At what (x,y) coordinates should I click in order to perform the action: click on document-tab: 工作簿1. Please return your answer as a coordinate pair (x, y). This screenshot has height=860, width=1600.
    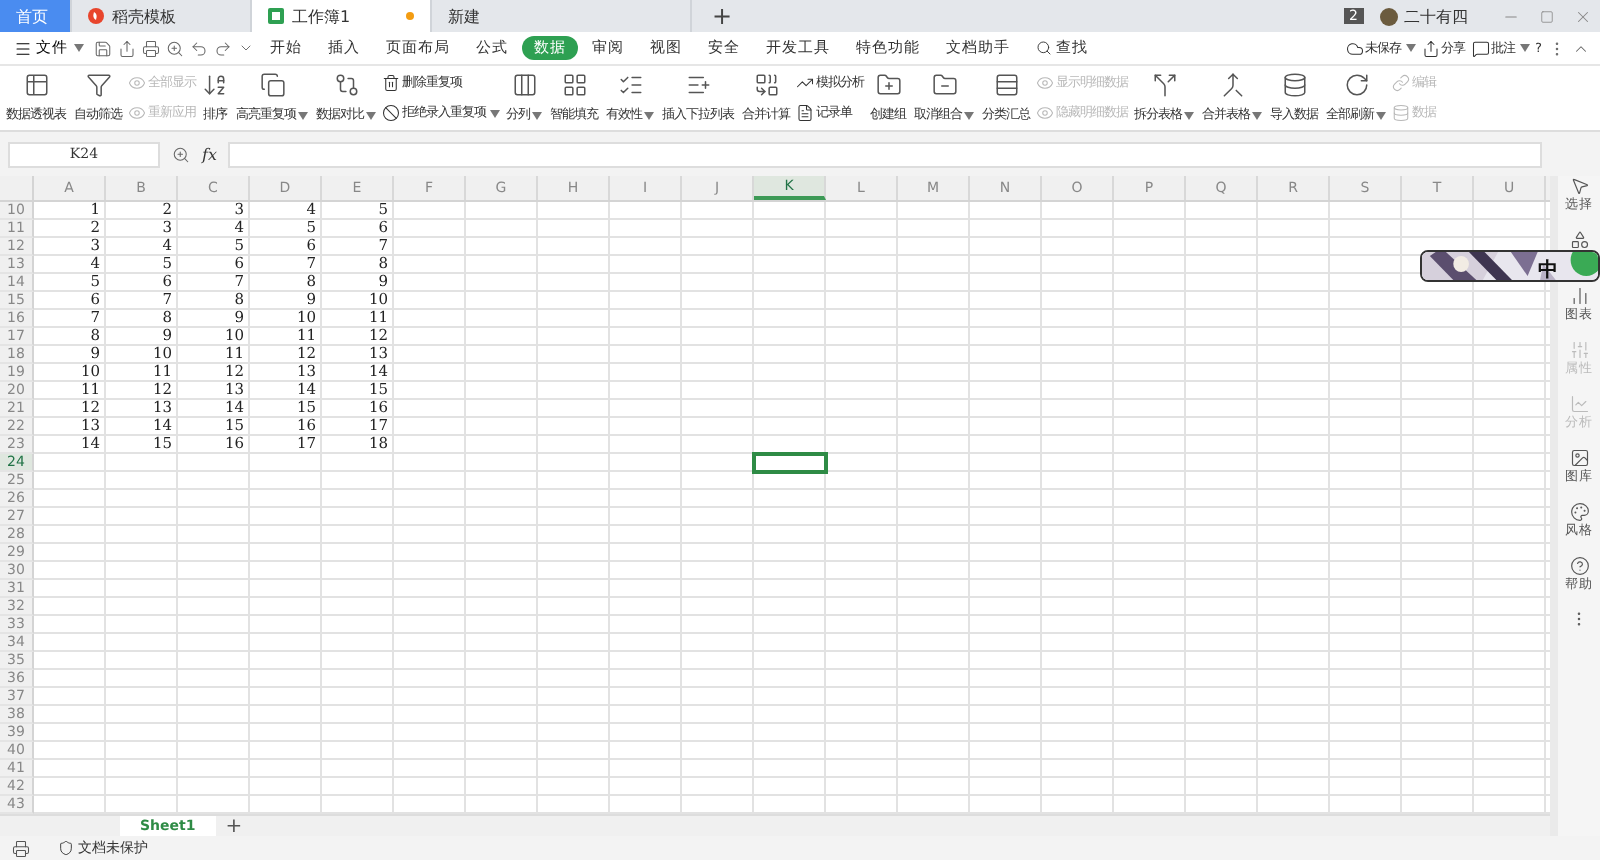
    Looking at the image, I should click on (342, 16).